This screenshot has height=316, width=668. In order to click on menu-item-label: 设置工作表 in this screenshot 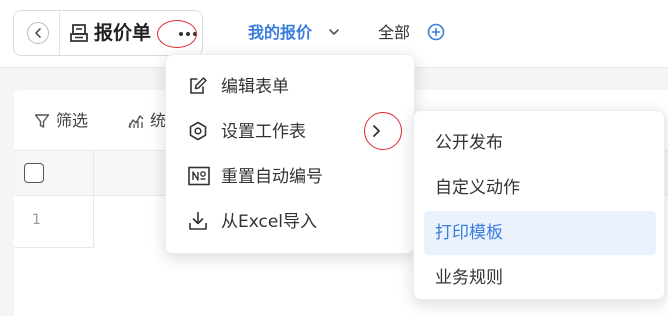, I will do `click(263, 132)`.